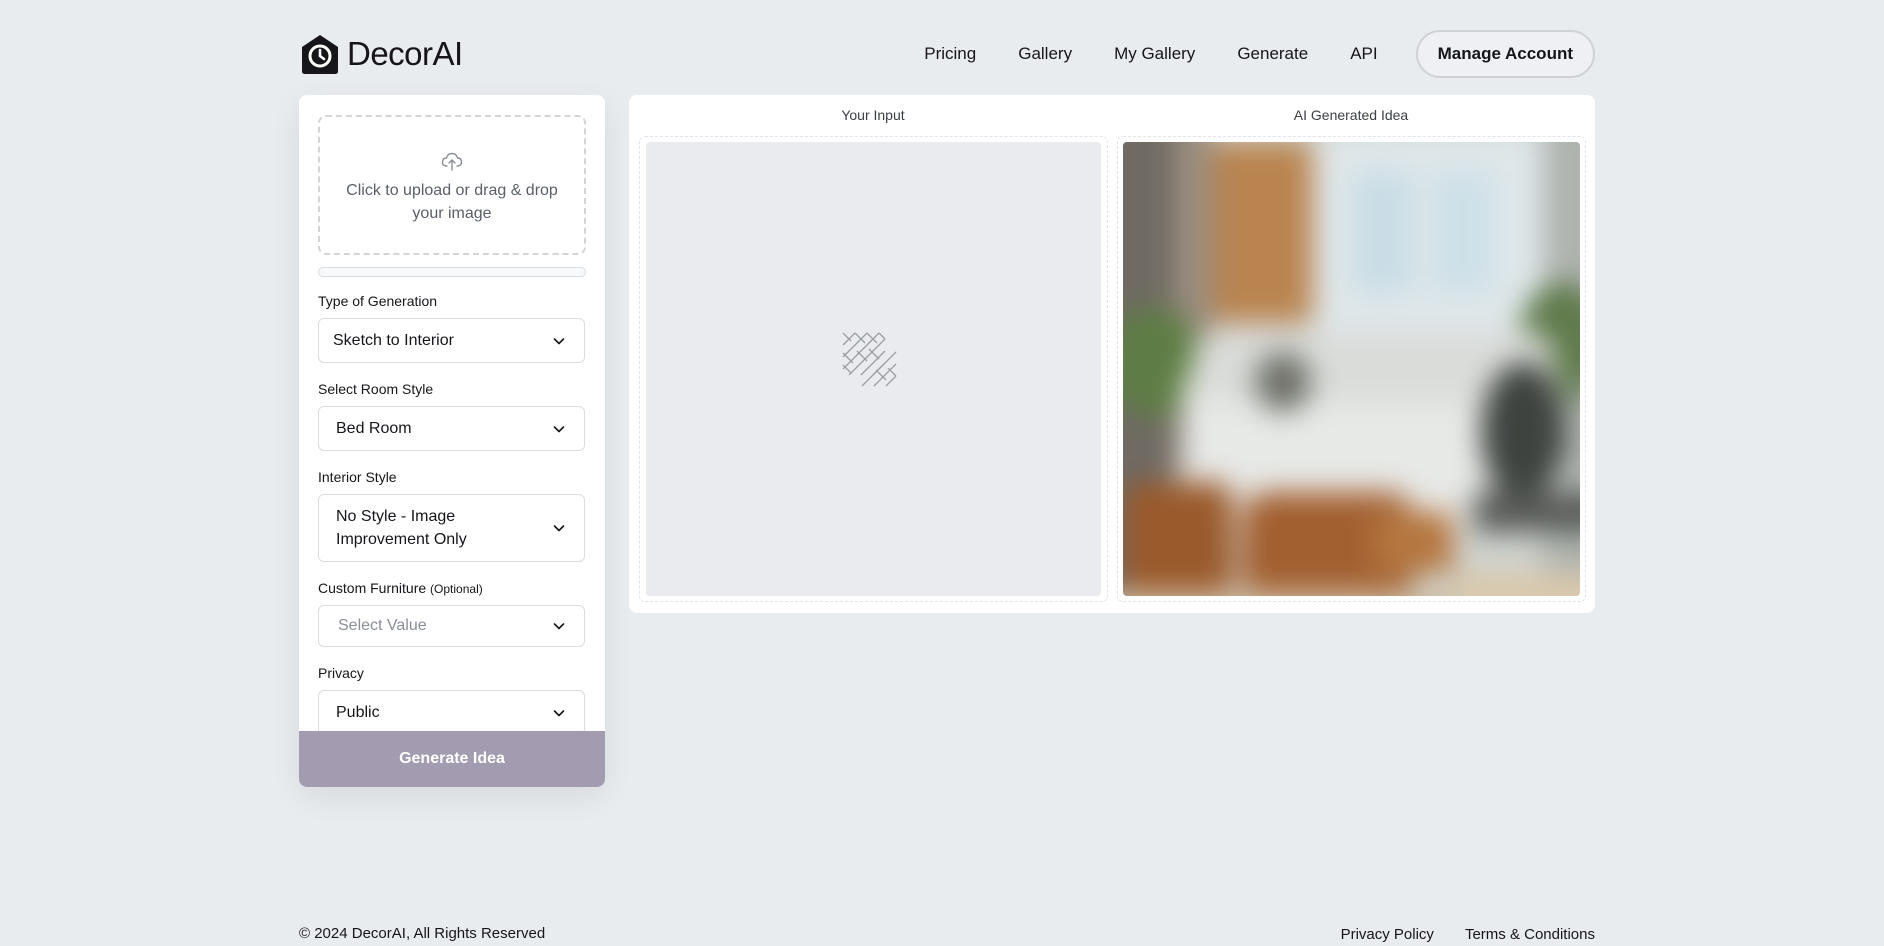 The height and width of the screenshot is (946, 1884). I want to click on optional-tag: (Optional), so click(456, 589).